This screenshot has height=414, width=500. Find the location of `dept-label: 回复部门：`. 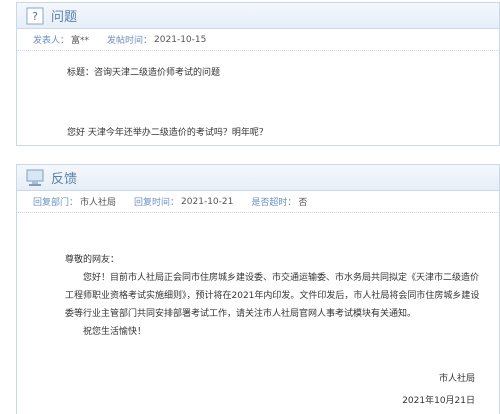

dept-label: 回复部门： is located at coordinates (56, 203).